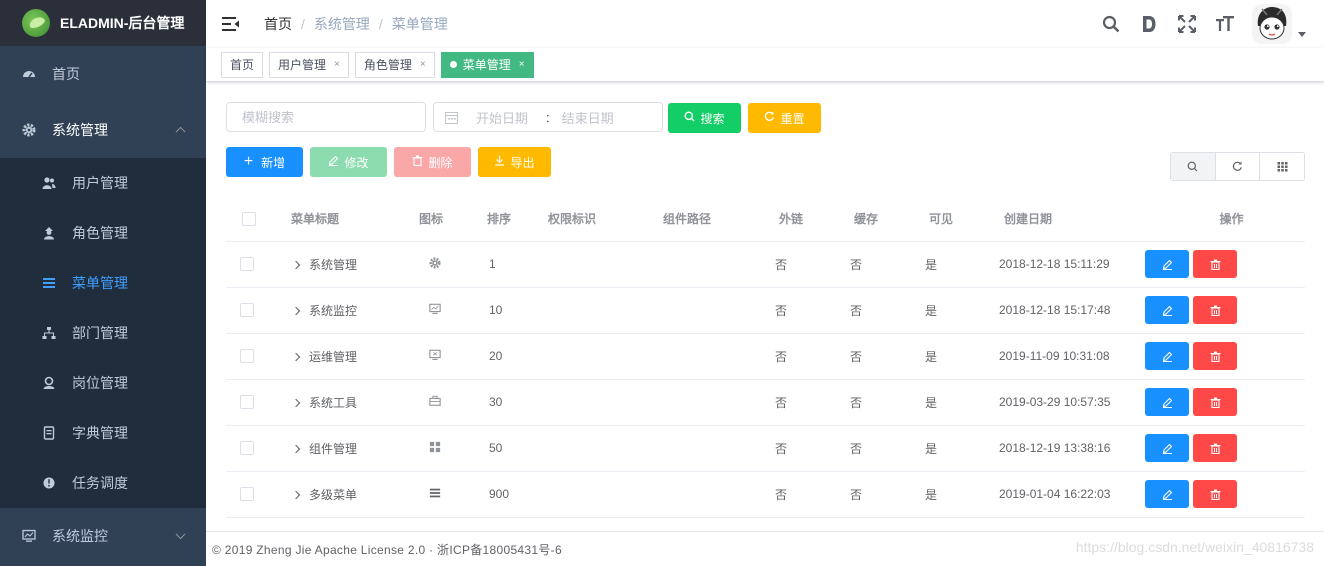 The image size is (1324, 566). What do you see at coordinates (1193, 166) in the screenshot?
I see `toggle-search-button` at bounding box center [1193, 166].